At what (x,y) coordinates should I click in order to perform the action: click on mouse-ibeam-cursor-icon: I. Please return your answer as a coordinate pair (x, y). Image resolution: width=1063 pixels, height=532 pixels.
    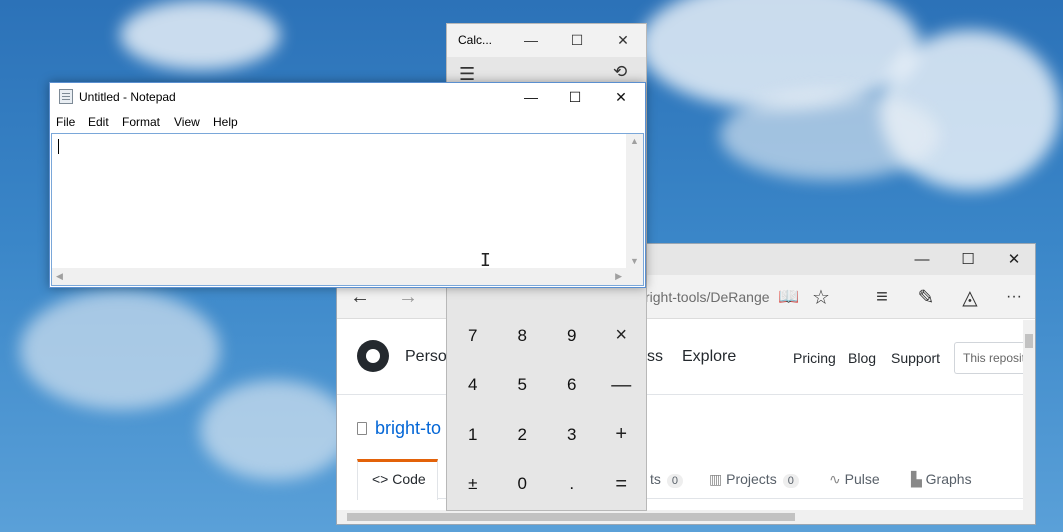
    Looking at the image, I should click on (485, 260).